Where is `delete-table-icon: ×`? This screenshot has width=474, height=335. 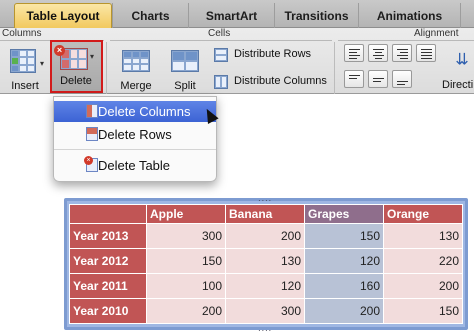
delete-table-icon: × is located at coordinates (91, 164).